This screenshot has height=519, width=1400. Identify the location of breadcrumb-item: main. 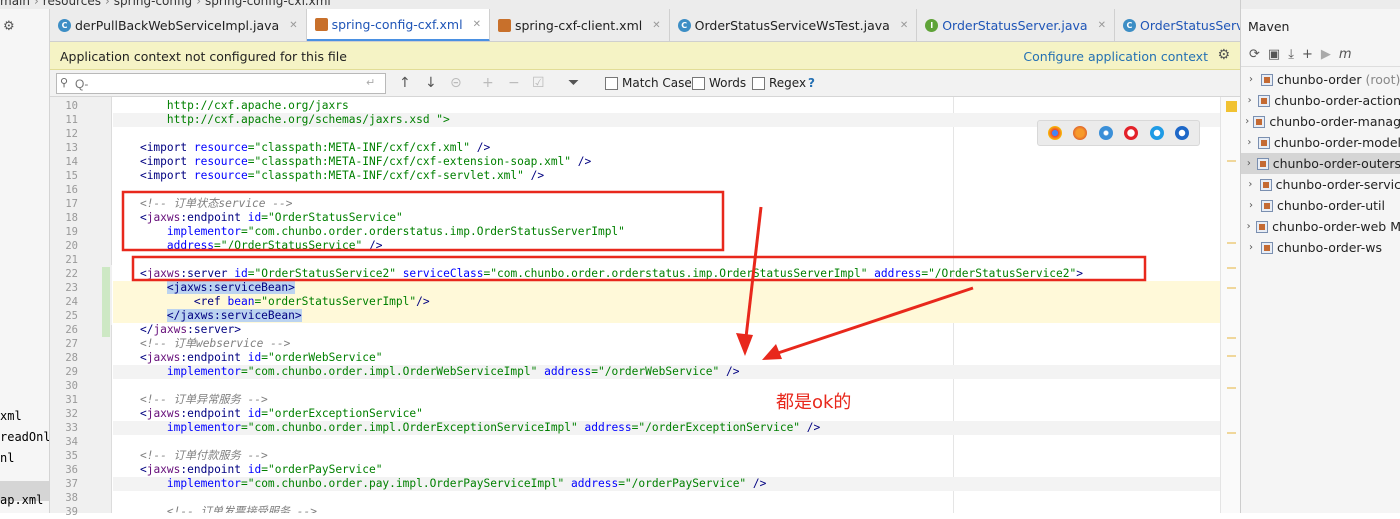
(15, 4).